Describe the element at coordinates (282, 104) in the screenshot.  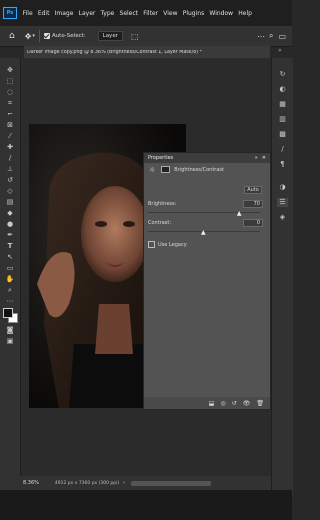
I see `swatches-panel-icon: ▦` at that location.